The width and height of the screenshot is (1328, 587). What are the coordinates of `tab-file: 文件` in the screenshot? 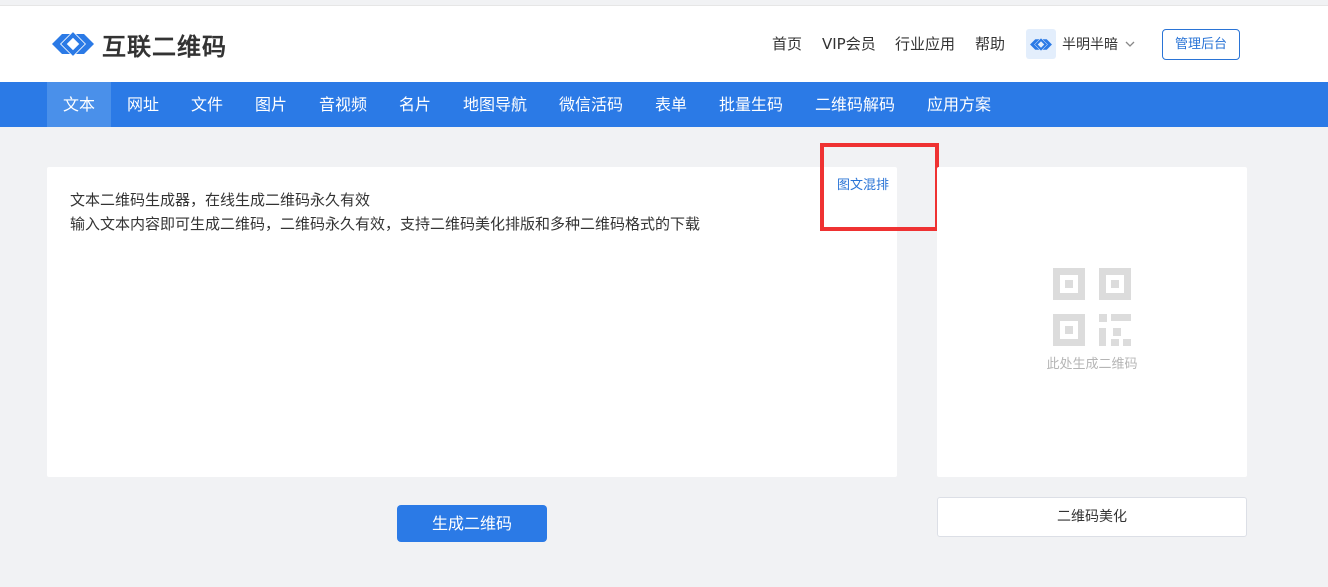 It's located at (207, 104).